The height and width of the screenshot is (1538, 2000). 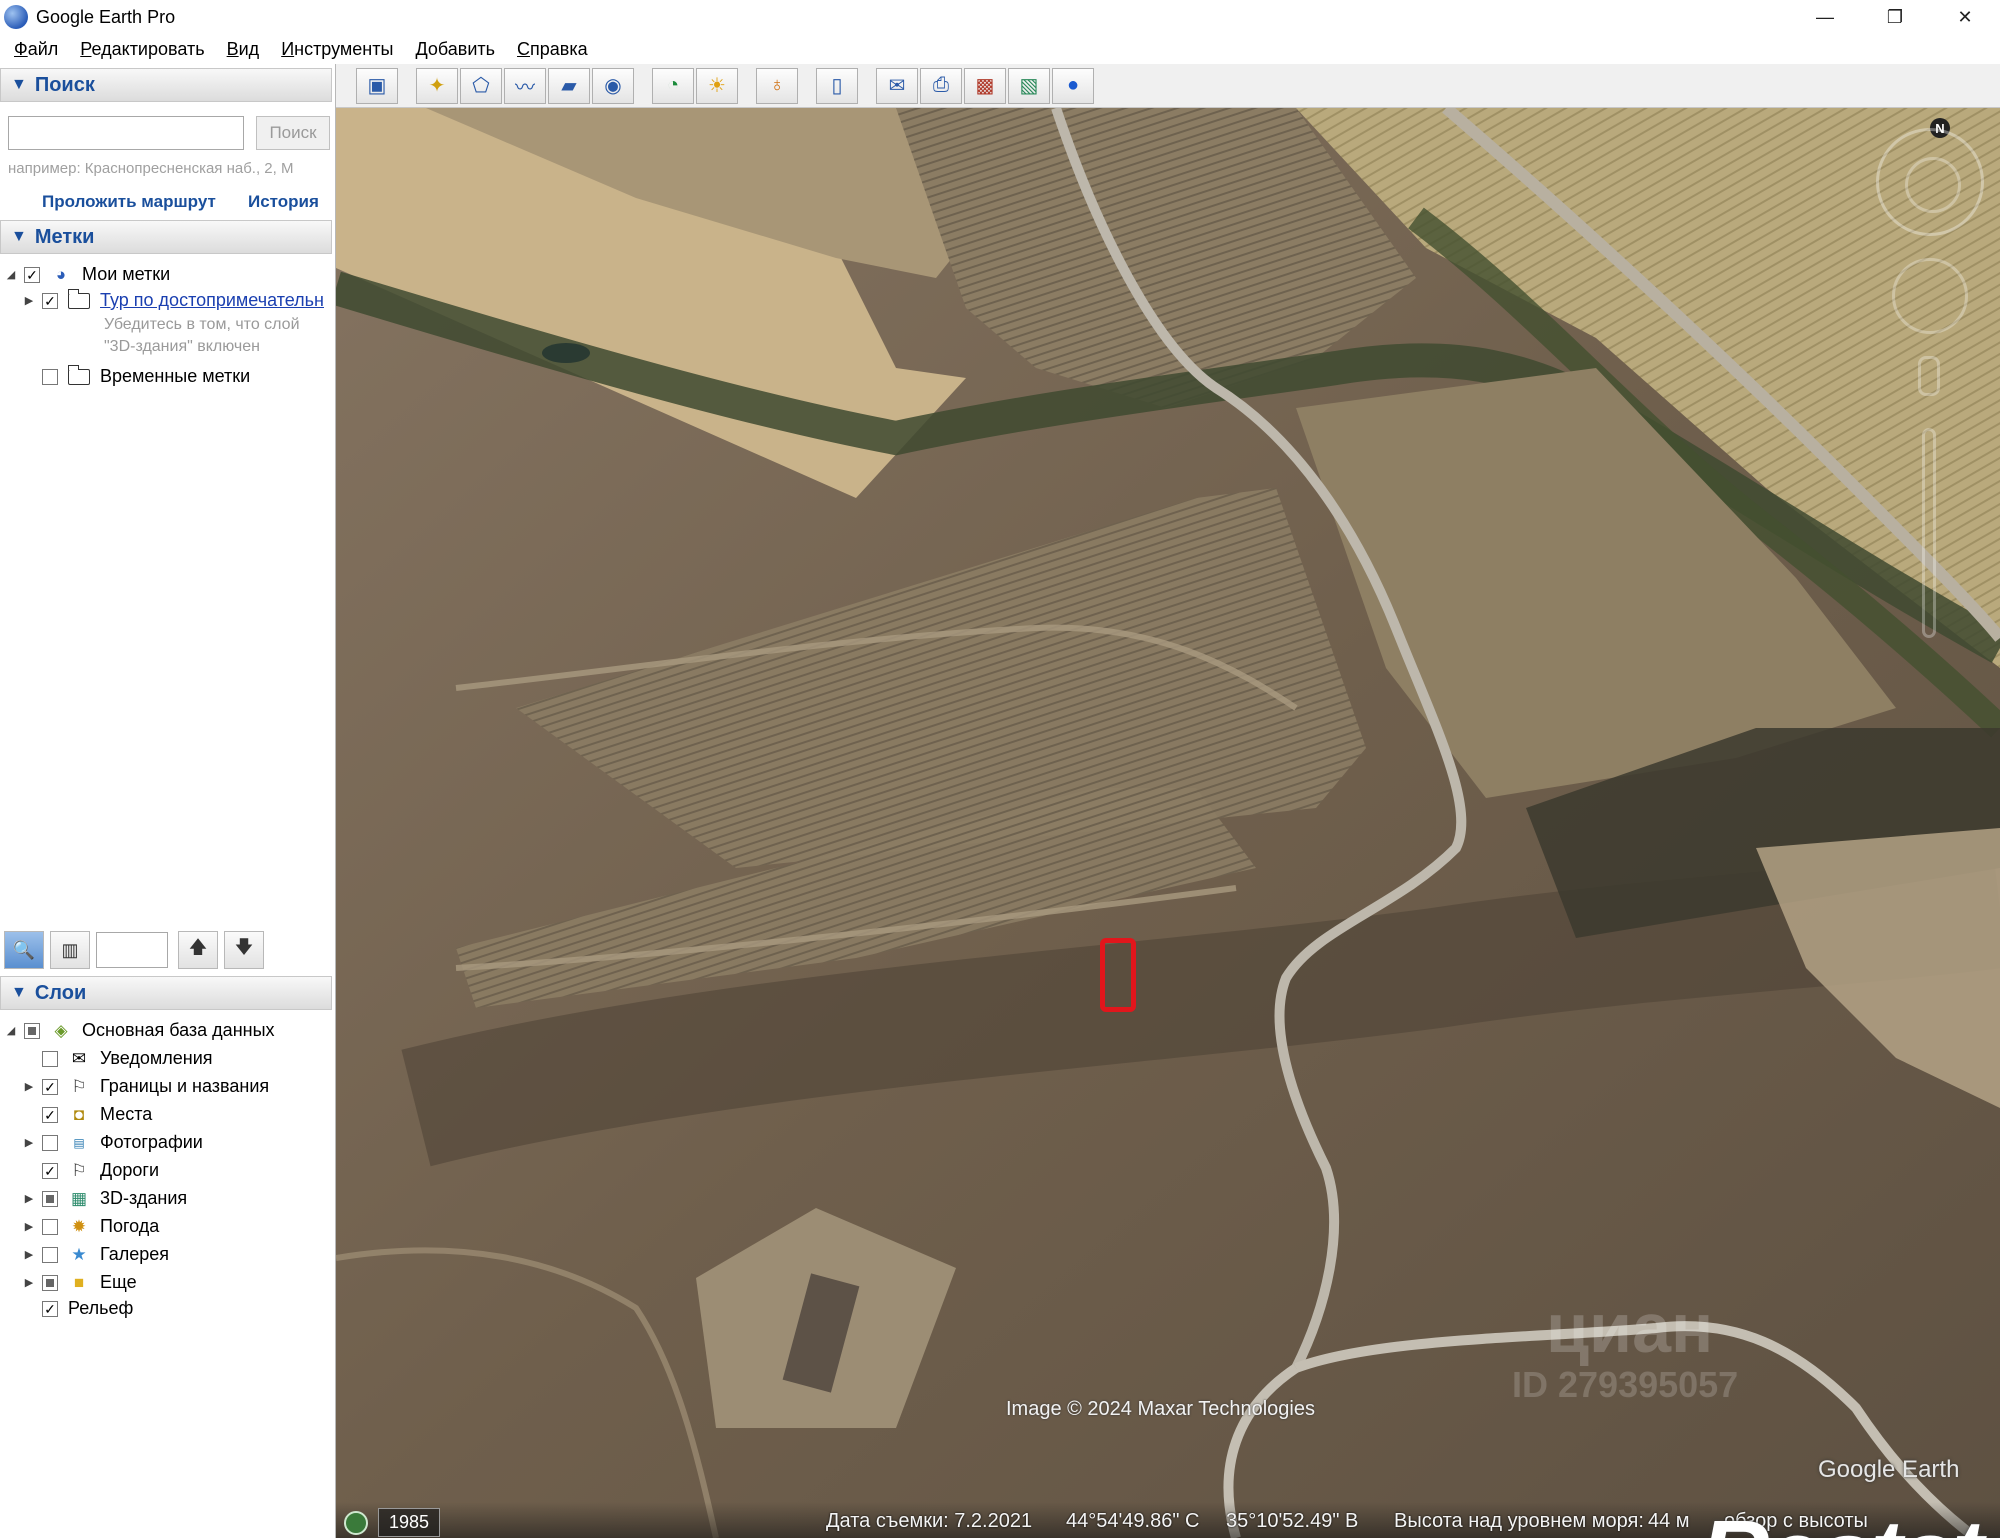 What do you see at coordinates (1073, 85) in the screenshot?
I see `earth-icon: ●` at bounding box center [1073, 85].